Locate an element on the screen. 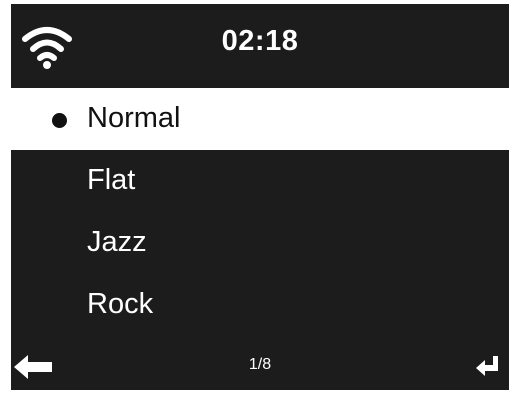 The width and height of the screenshot is (518, 394). page-indicator: 1/8 is located at coordinates (260, 364).